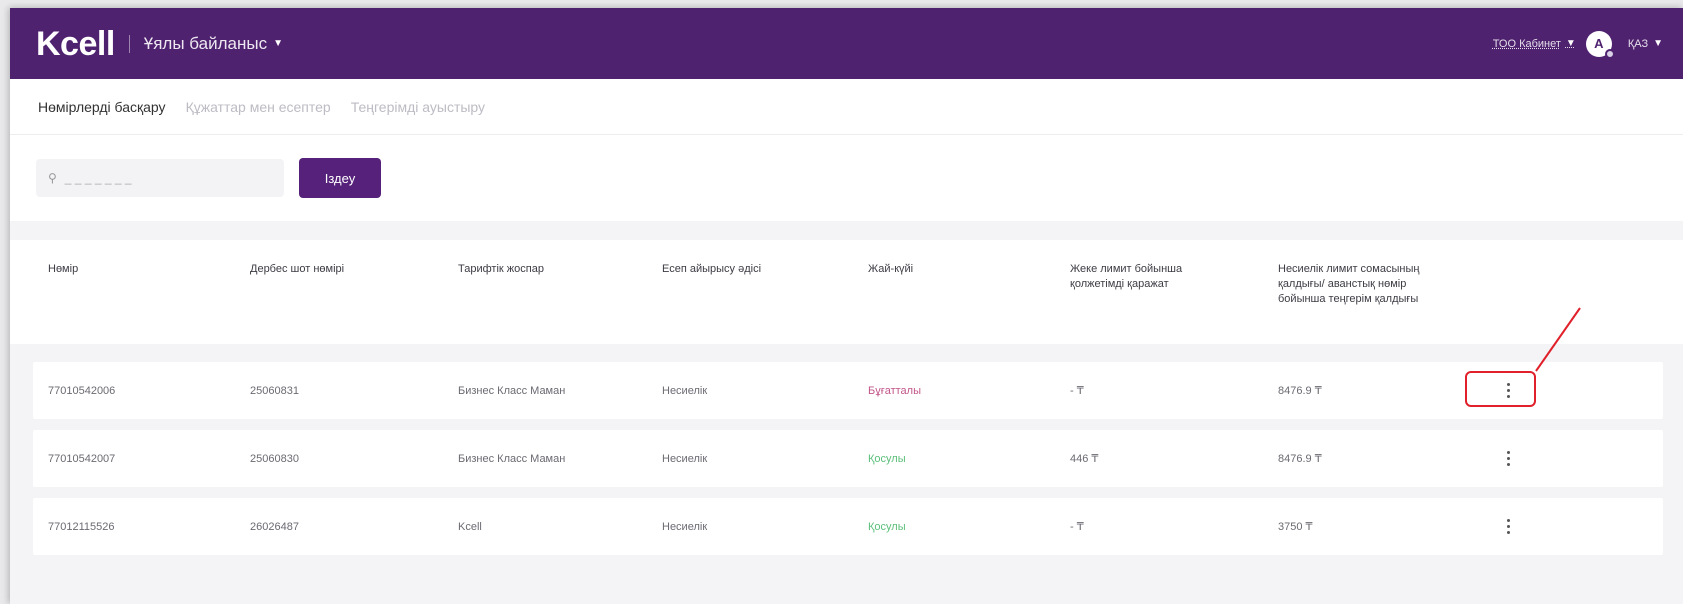 The height and width of the screenshot is (604, 1683). Describe the element at coordinates (274, 390) in the screenshot. I see `cell-account: 25060831` at that location.